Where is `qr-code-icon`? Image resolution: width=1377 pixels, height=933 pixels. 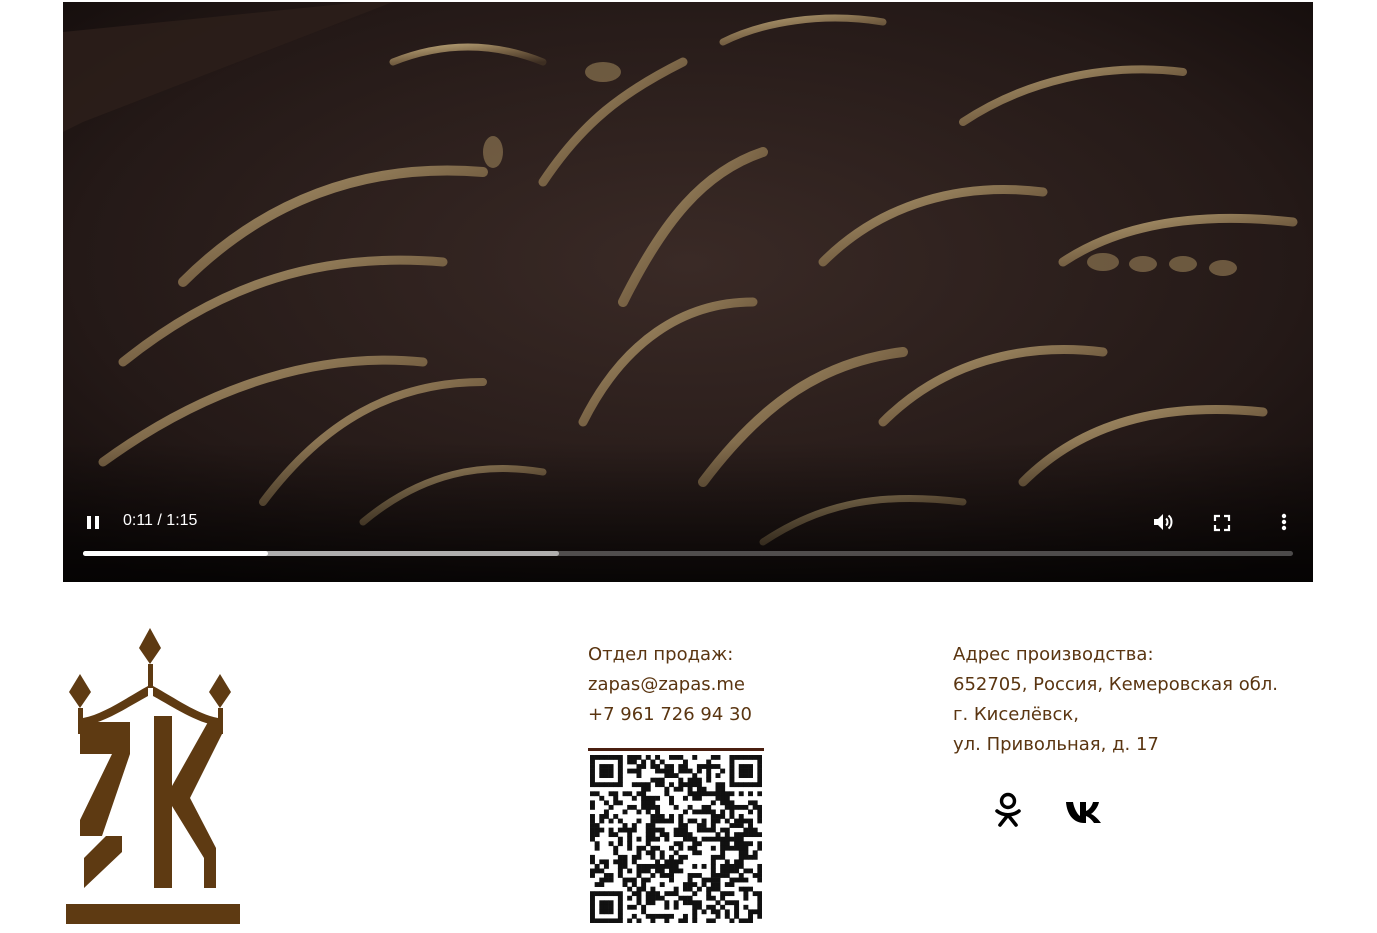 qr-code-icon is located at coordinates (676, 839).